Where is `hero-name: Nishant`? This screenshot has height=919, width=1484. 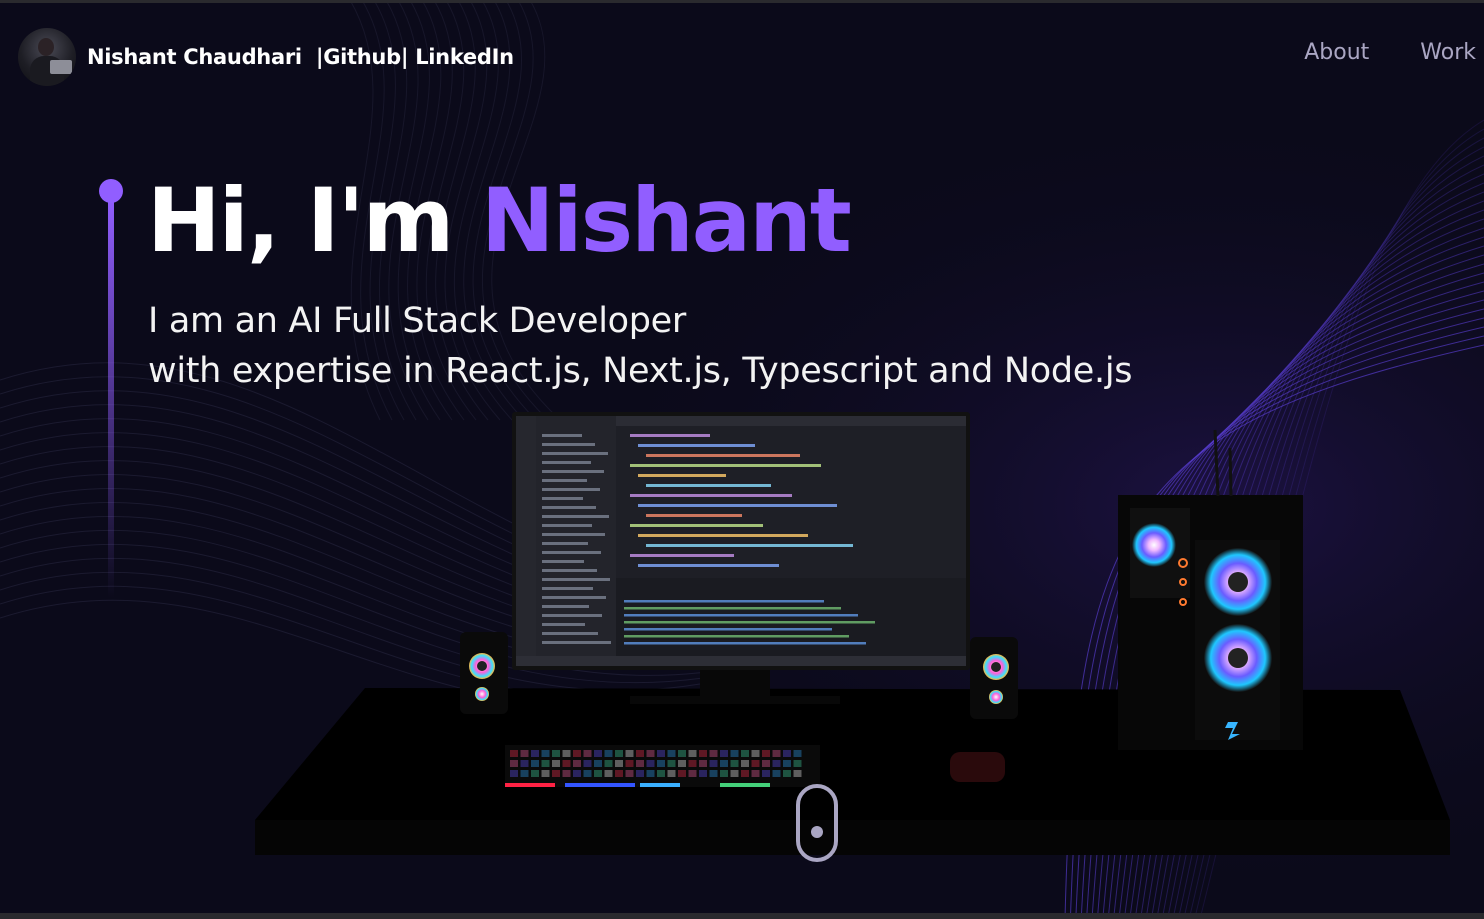 hero-name: Nishant is located at coordinates (666, 220).